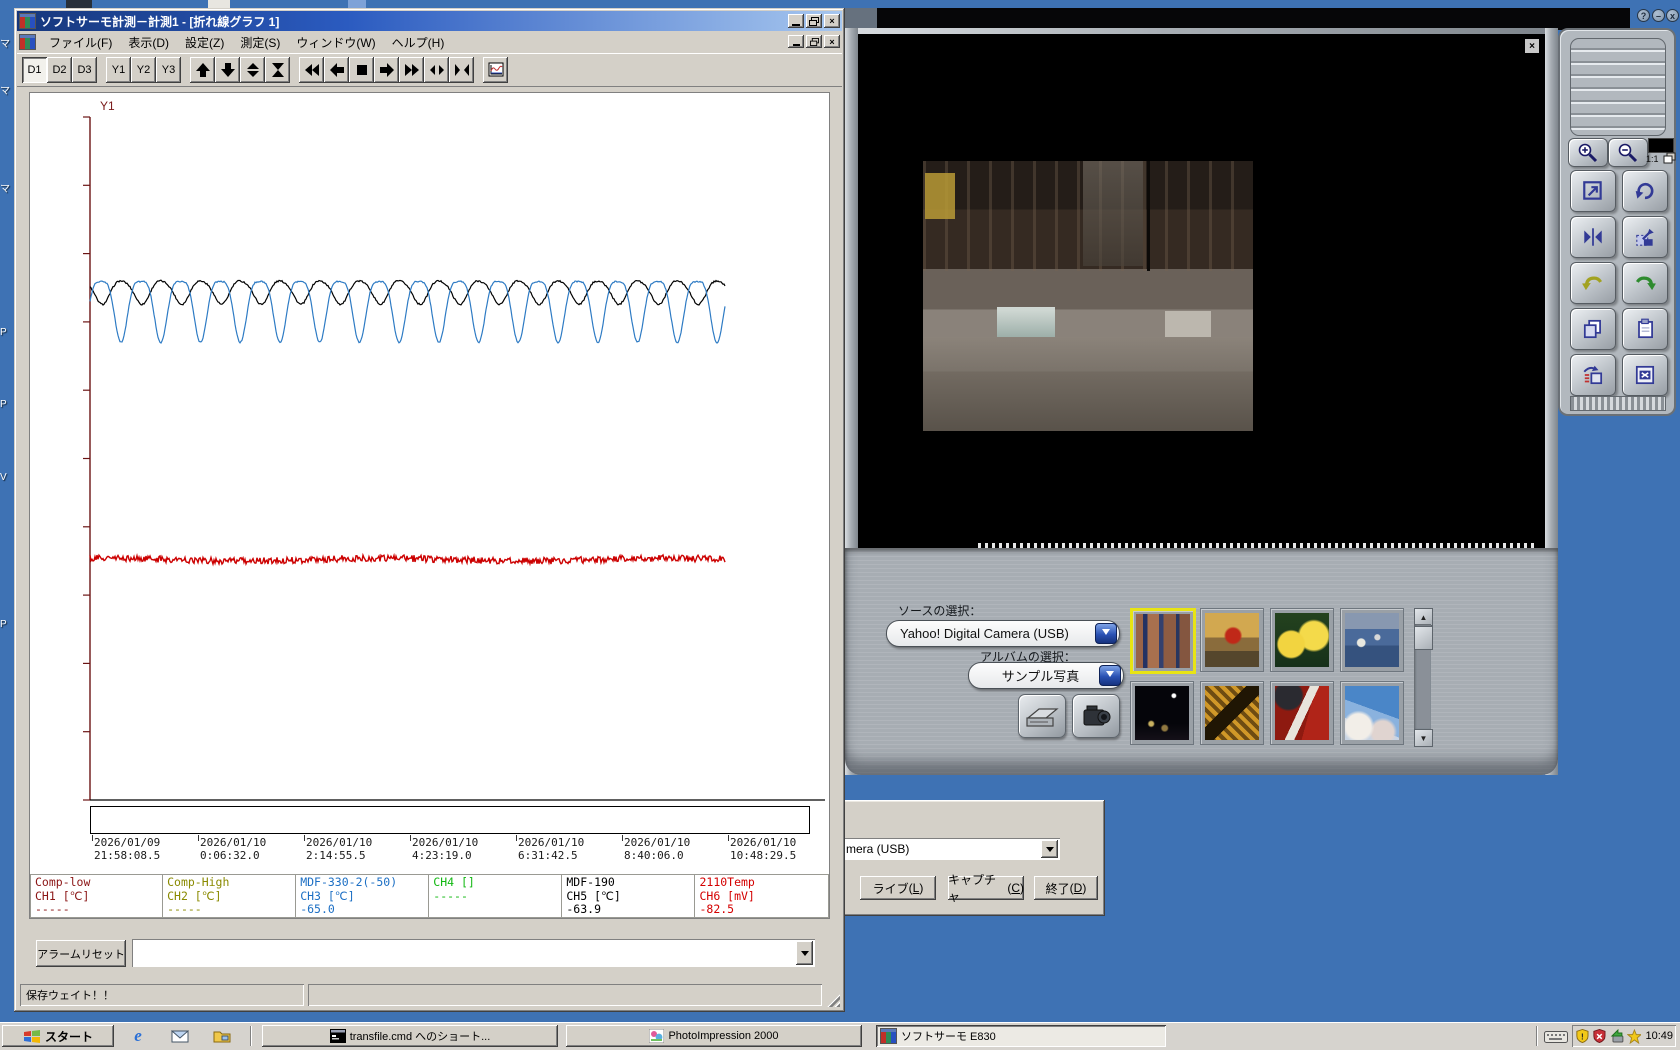  What do you see at coordinates (336, 70) in the screenshot?
I see `scroll-left-button` at bounding box center [336, 70].